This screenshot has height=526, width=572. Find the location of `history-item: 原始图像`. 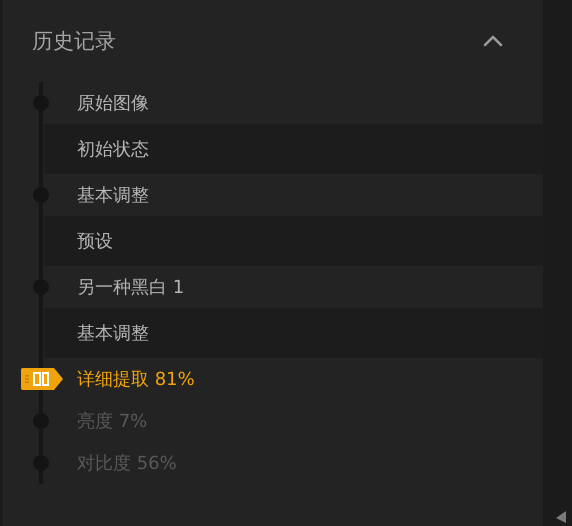

history-item: 原始图像 is located at coordinates (305, 103).